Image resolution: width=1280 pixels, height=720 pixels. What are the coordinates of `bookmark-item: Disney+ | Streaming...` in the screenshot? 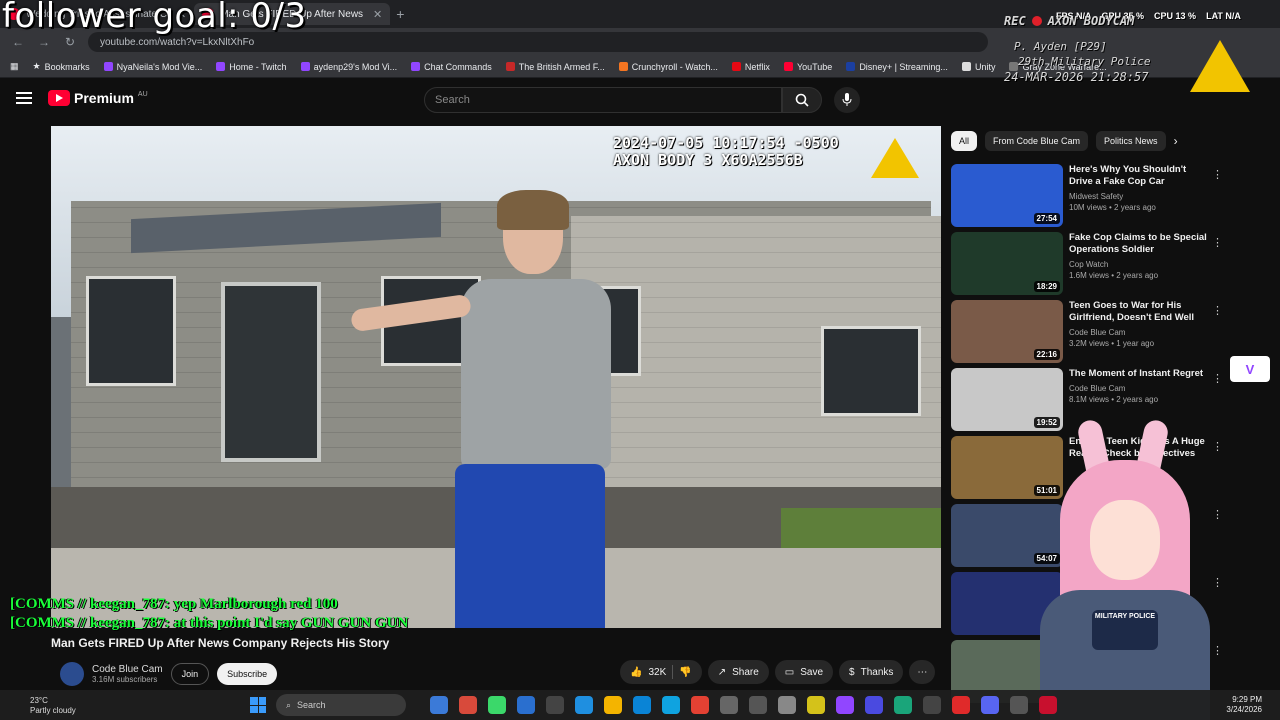 It's located at (897, 67).